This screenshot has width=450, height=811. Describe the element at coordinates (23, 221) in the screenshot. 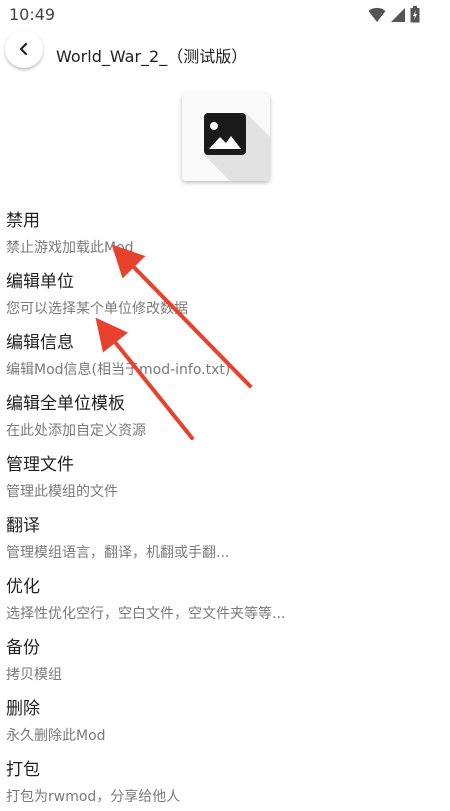

I see `menu-item-label: 禁用` at that location.